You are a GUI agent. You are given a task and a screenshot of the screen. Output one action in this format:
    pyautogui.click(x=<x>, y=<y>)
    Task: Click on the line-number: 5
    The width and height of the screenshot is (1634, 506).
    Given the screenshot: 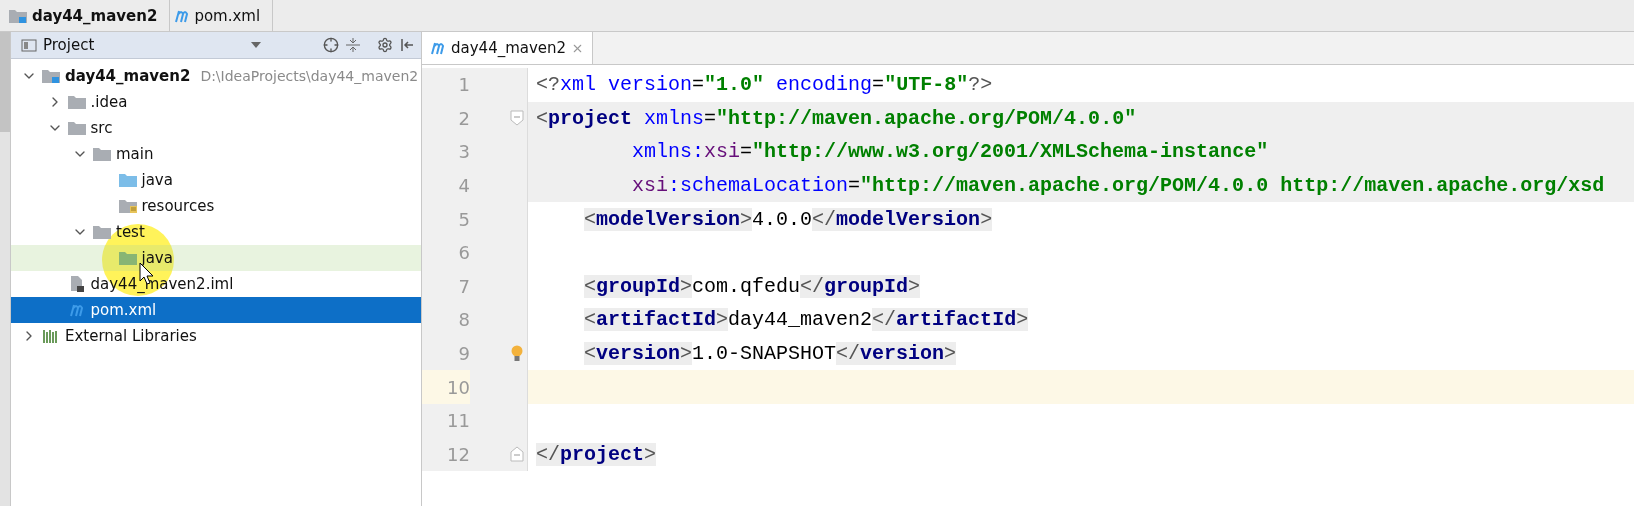 What is the action you would take?
    pyautogui.click(x=463, y=219)
    